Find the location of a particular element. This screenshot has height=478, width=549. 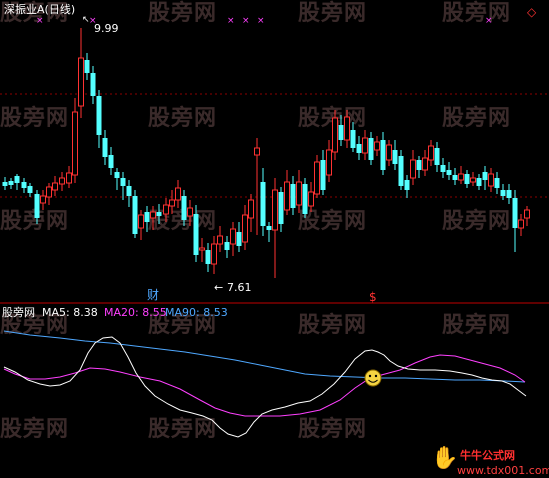

smiley-icon is located at coordinates (373, 378).